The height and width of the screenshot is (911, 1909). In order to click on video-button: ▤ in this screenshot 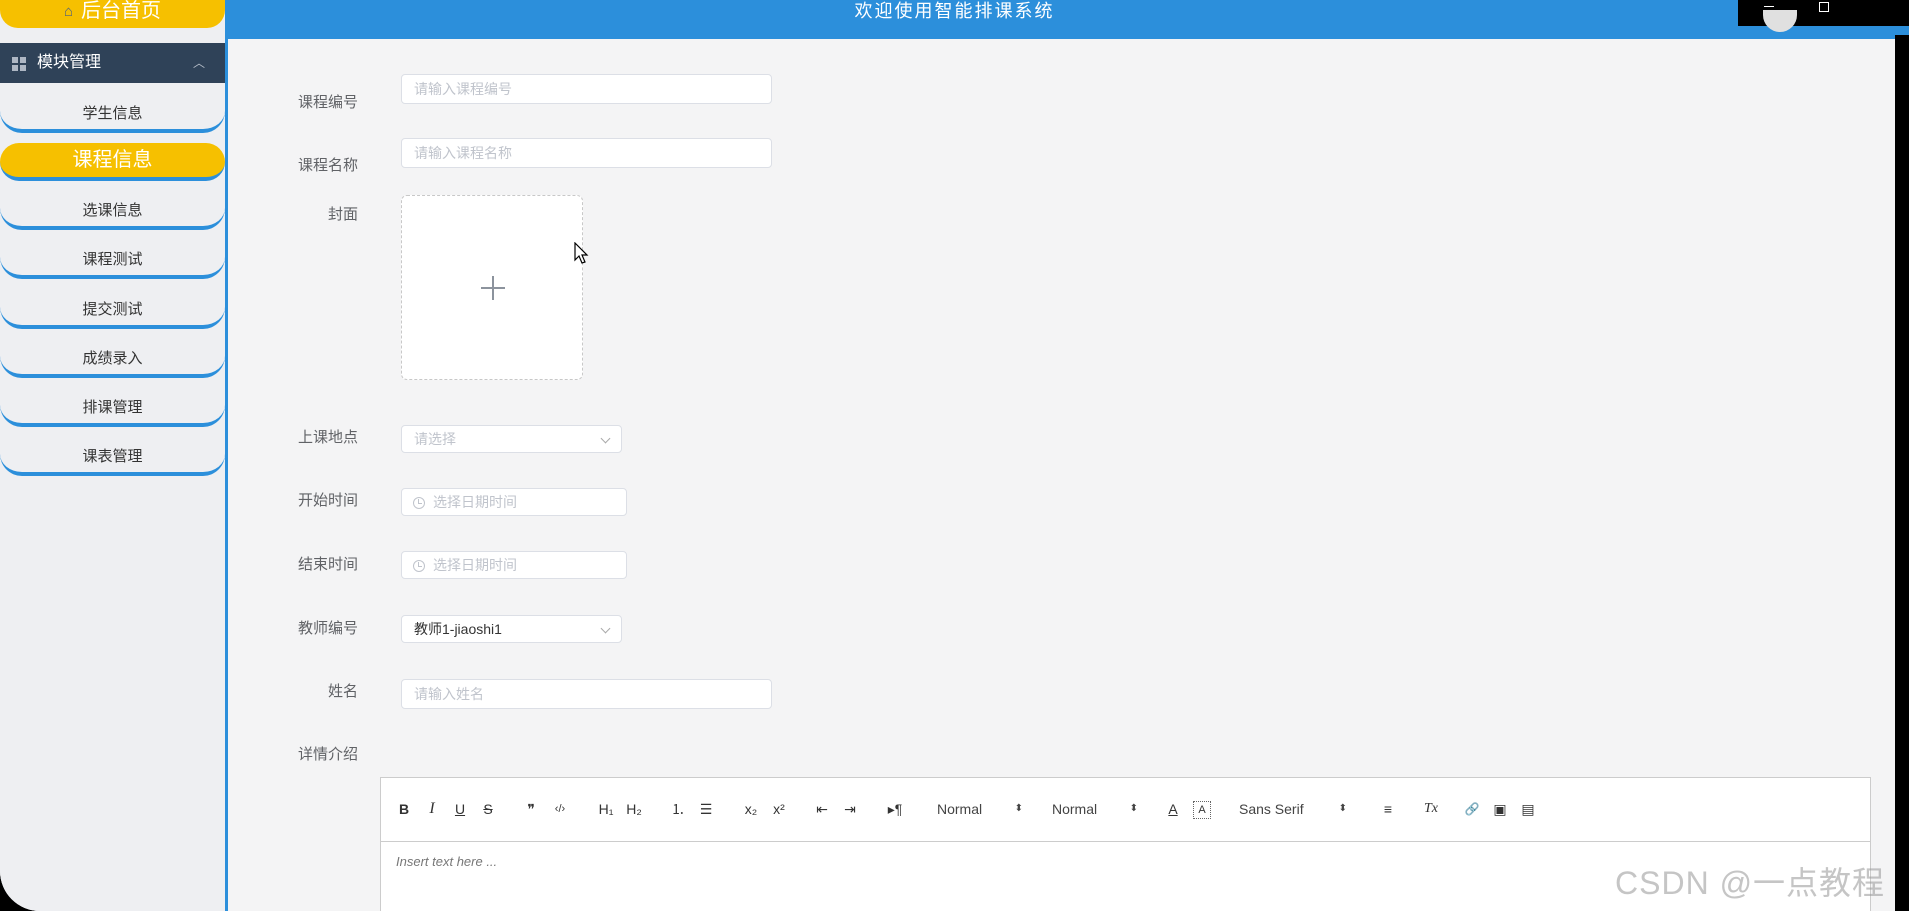, I will do `click(1528, 809)`.